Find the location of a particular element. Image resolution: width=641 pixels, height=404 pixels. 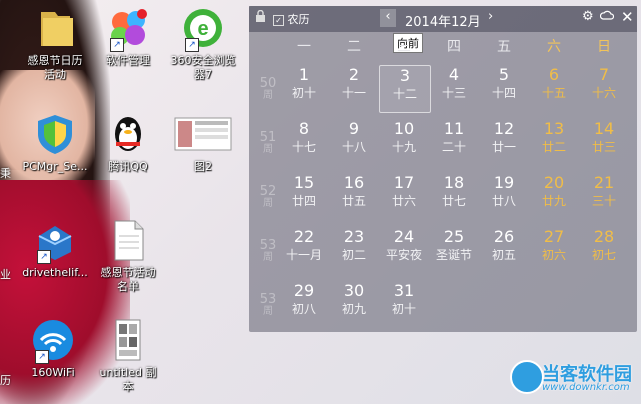

lunar-date: 圣诞节 is located at coordinates (453, 255).